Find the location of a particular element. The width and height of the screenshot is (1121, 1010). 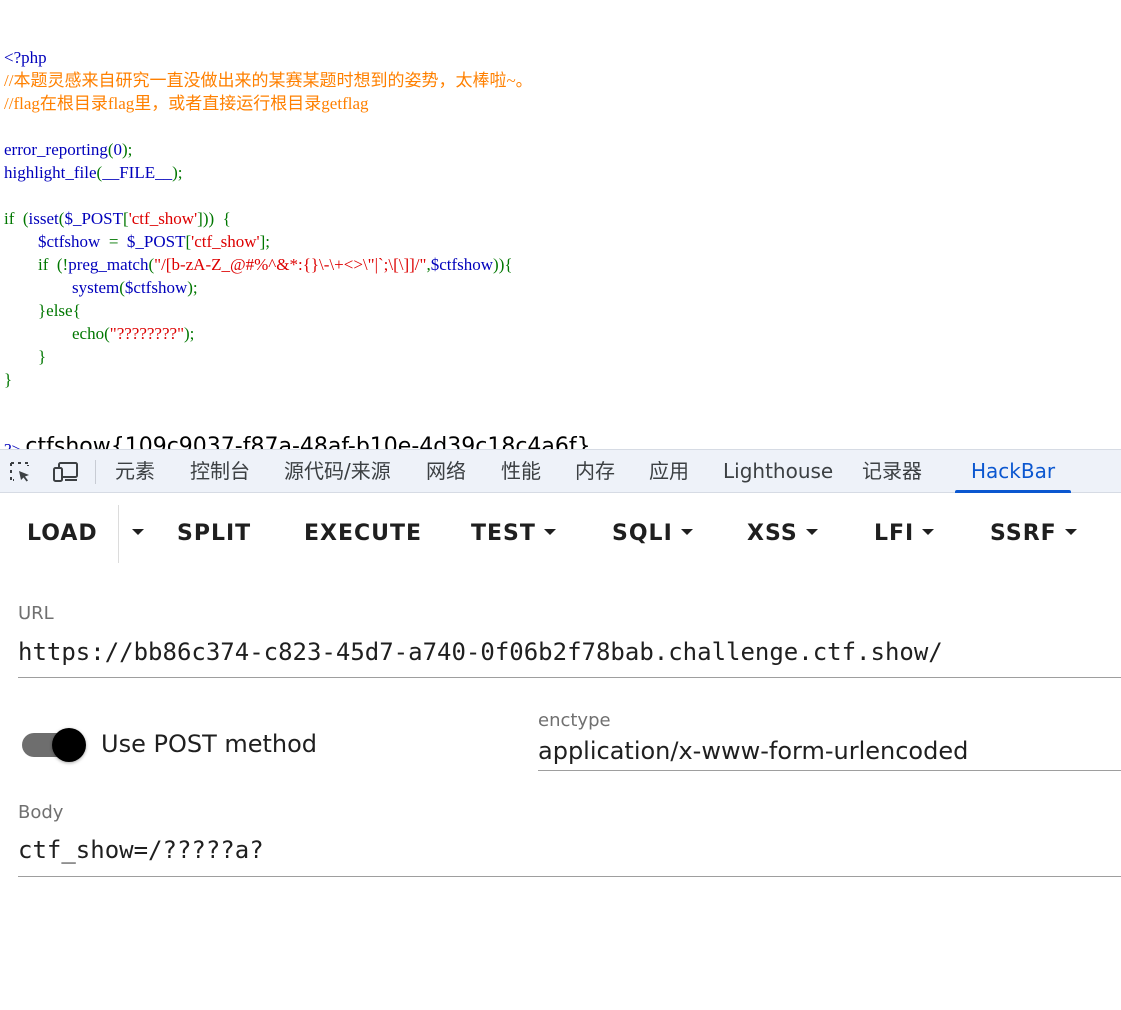

code-token: "/[b-zA-Z_@#%^&*:{}\-\+<>\"|`;\[\]]/" is located at coordinates (290, 264).